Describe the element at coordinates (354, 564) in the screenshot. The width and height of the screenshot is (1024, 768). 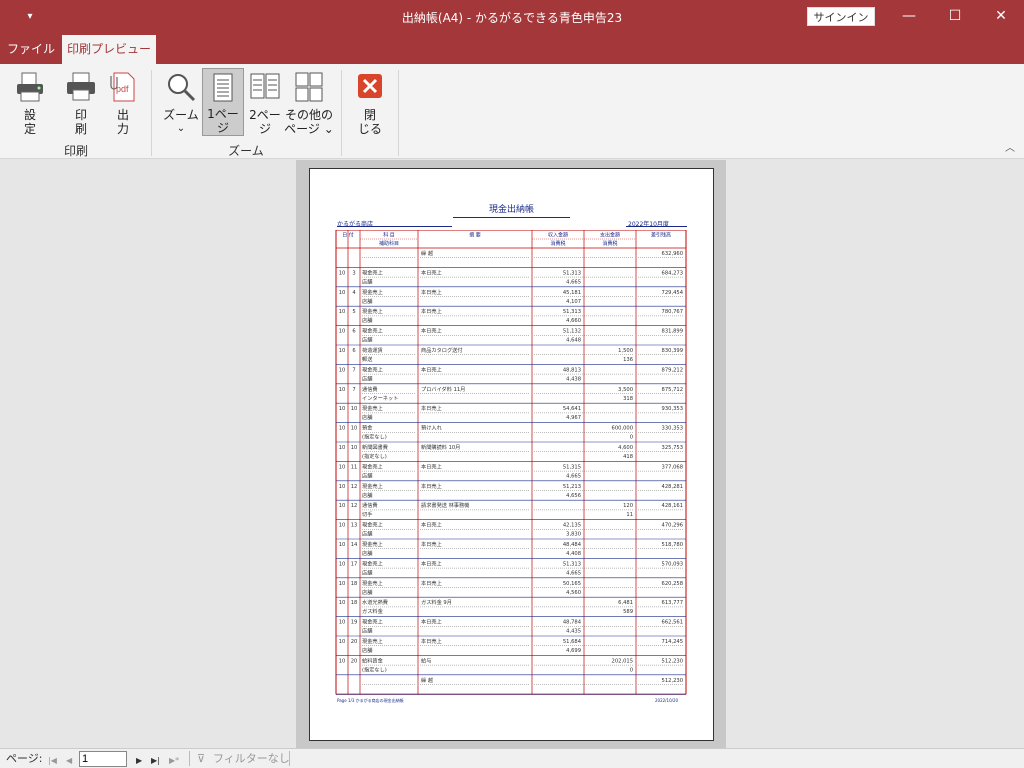
I see `row-day: 17` at that location.